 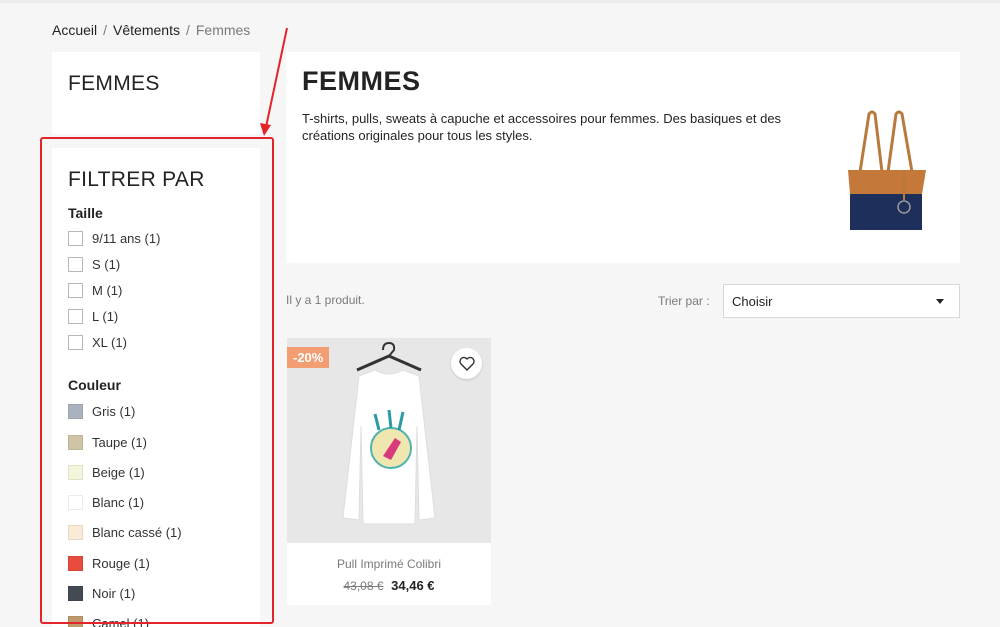 What do you see at coordinates (361, 81) in the screenshot?
I see `category-title: FEMMES` at bounding box center [361, 81].